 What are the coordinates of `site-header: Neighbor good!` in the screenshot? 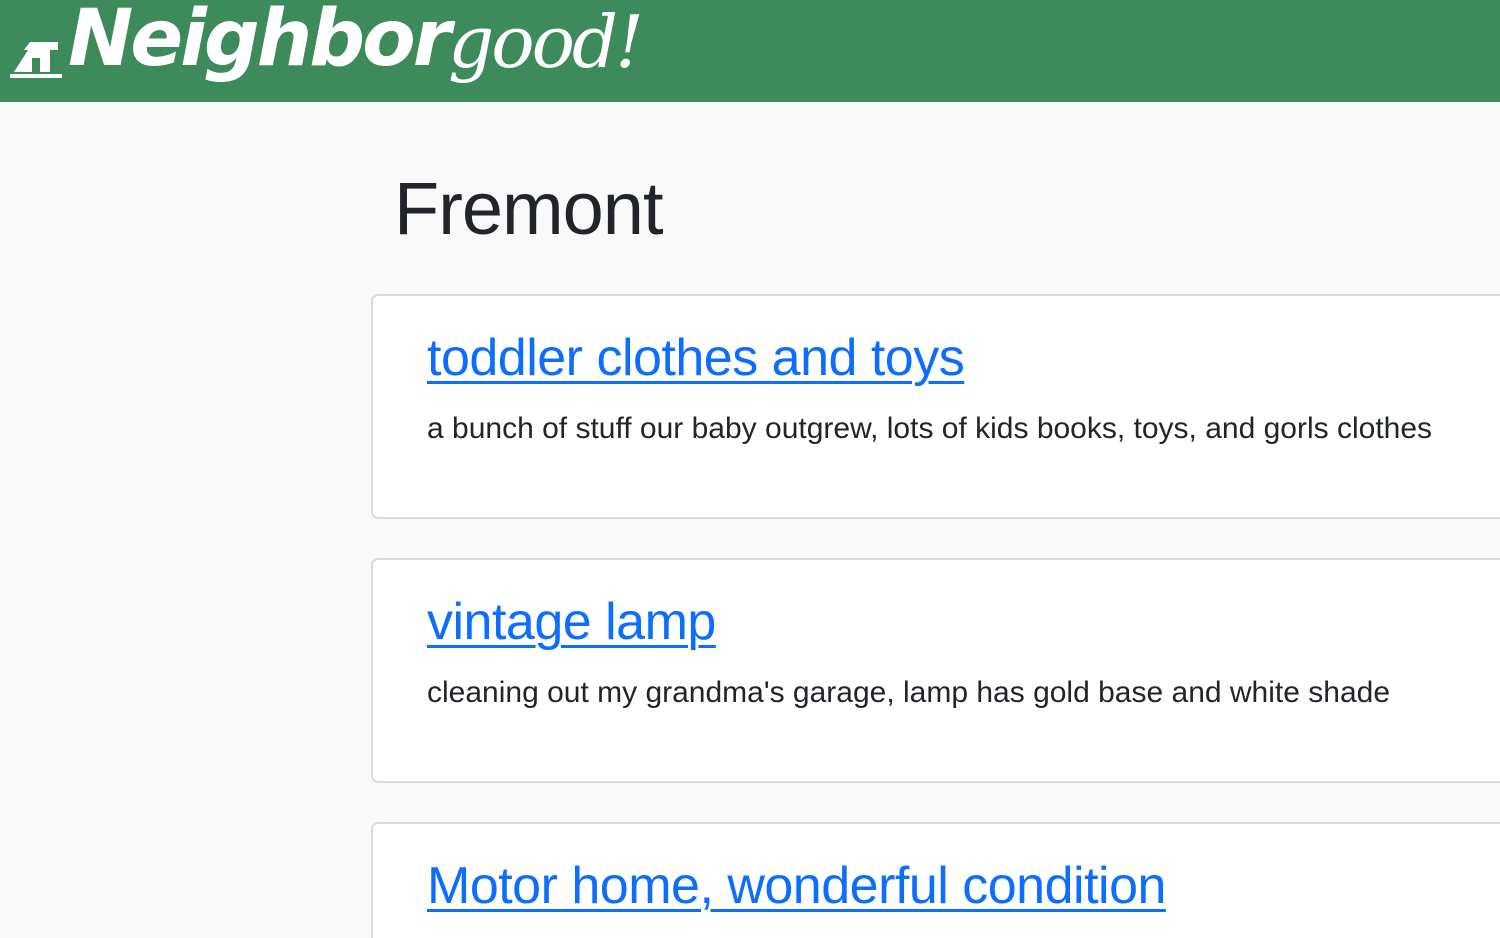 It's located at (750, 51).